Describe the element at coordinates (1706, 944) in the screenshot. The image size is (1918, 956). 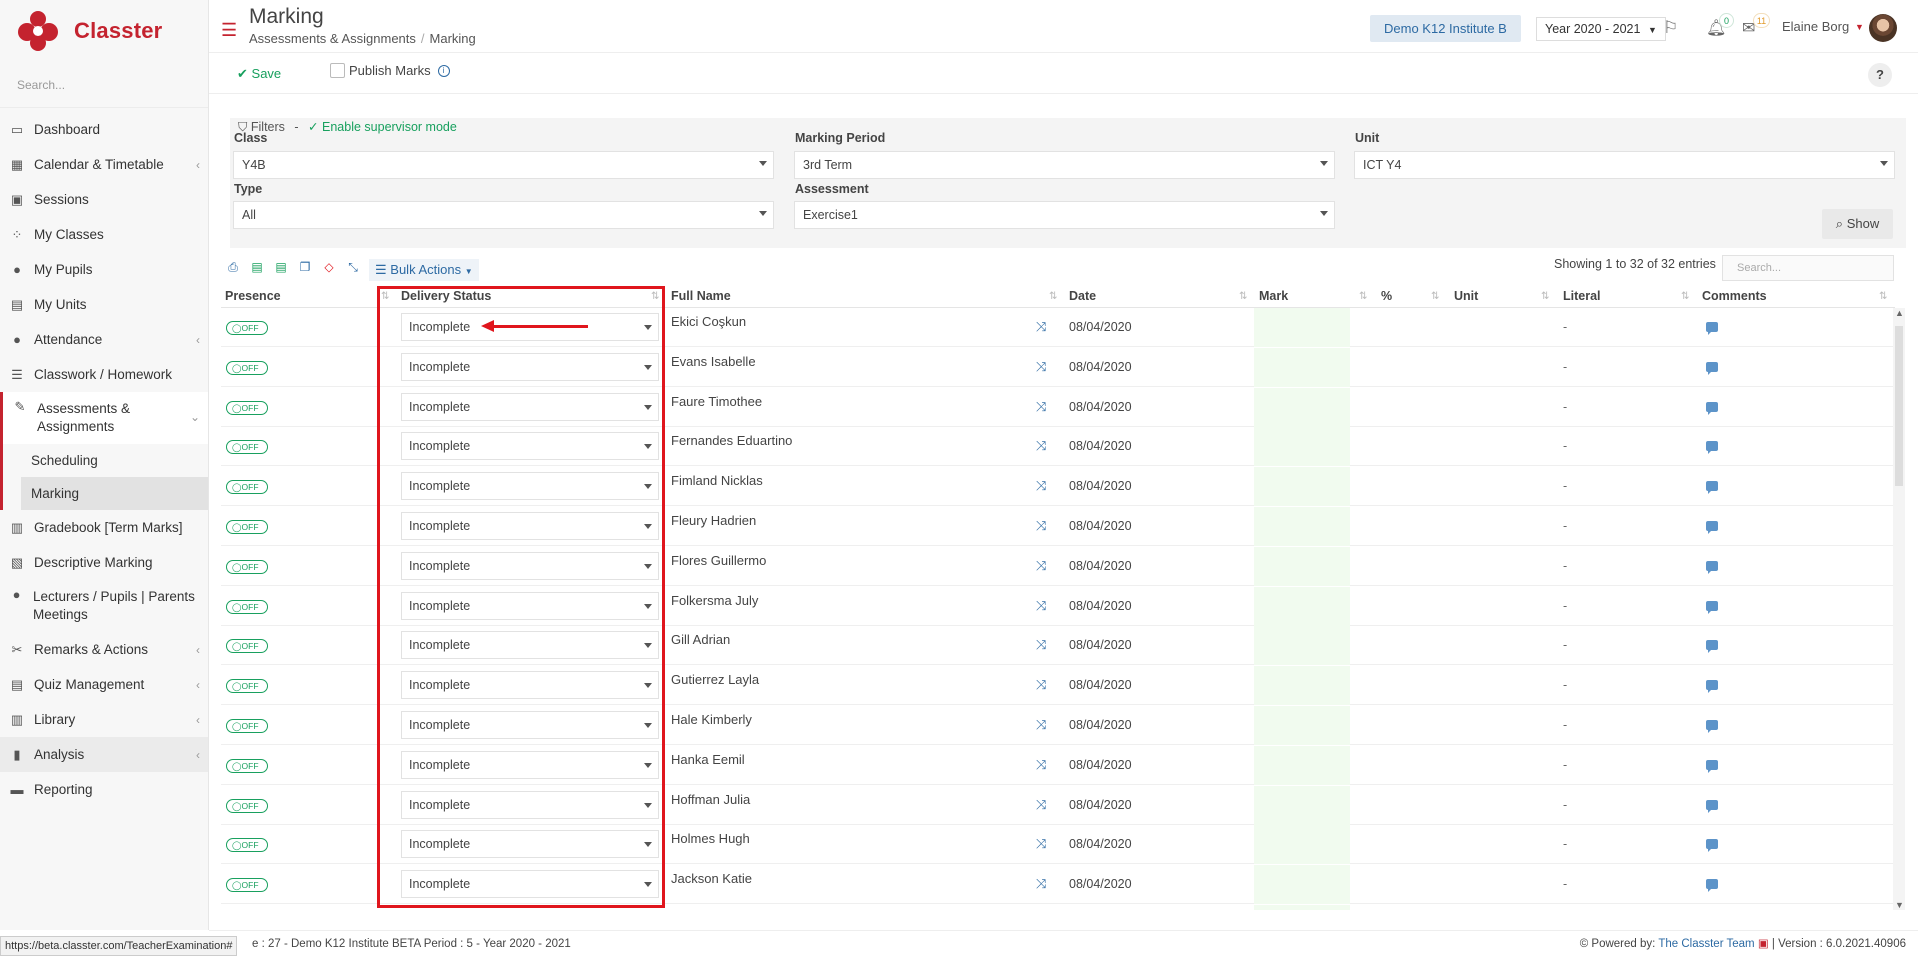
I see `classter-team-link: The Classter Team` at that location.